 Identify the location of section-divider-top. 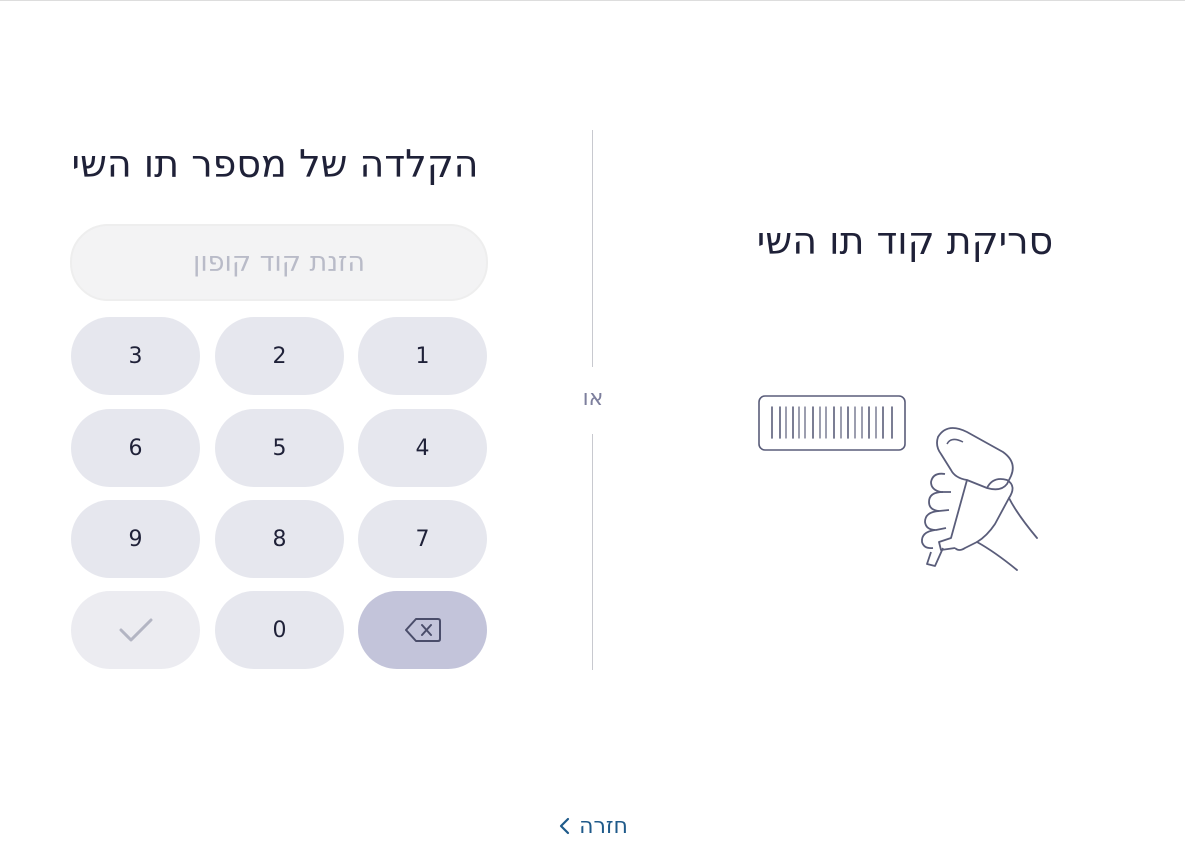
(592, 248).